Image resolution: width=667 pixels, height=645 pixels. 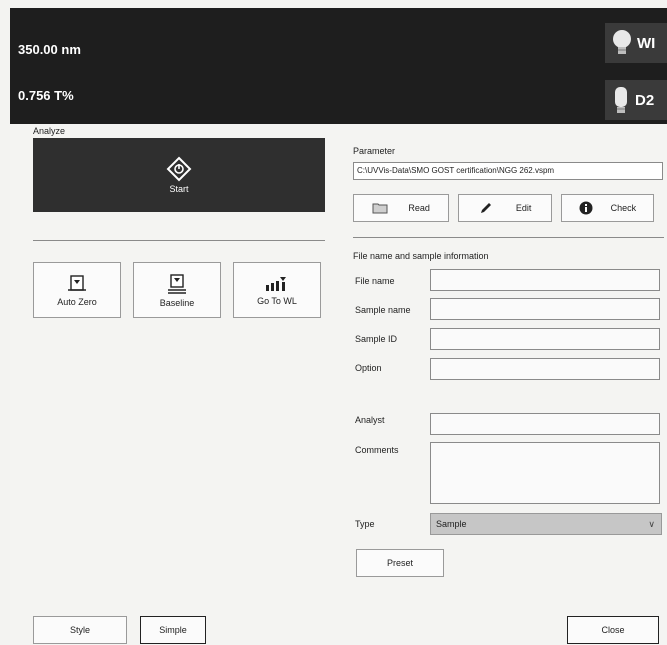 I want to click on check-label: Check, so click(x=623, y=208).